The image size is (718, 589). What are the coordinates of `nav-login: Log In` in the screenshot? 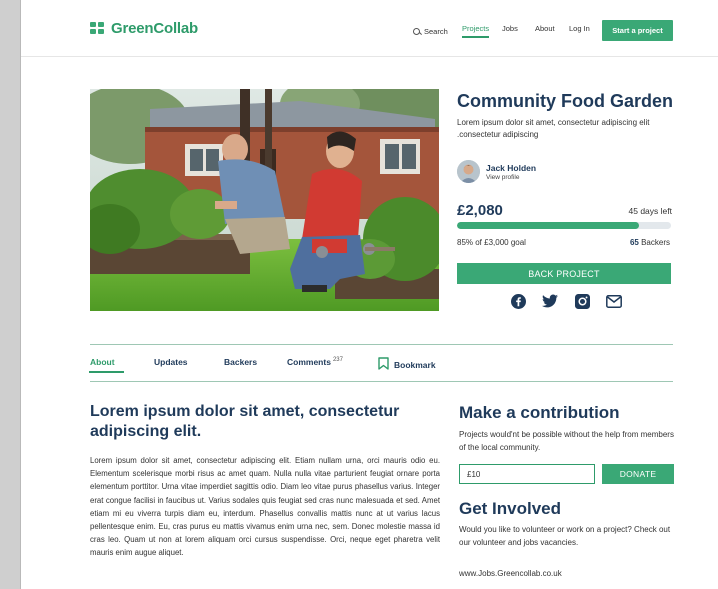 It's located at (579, 31).